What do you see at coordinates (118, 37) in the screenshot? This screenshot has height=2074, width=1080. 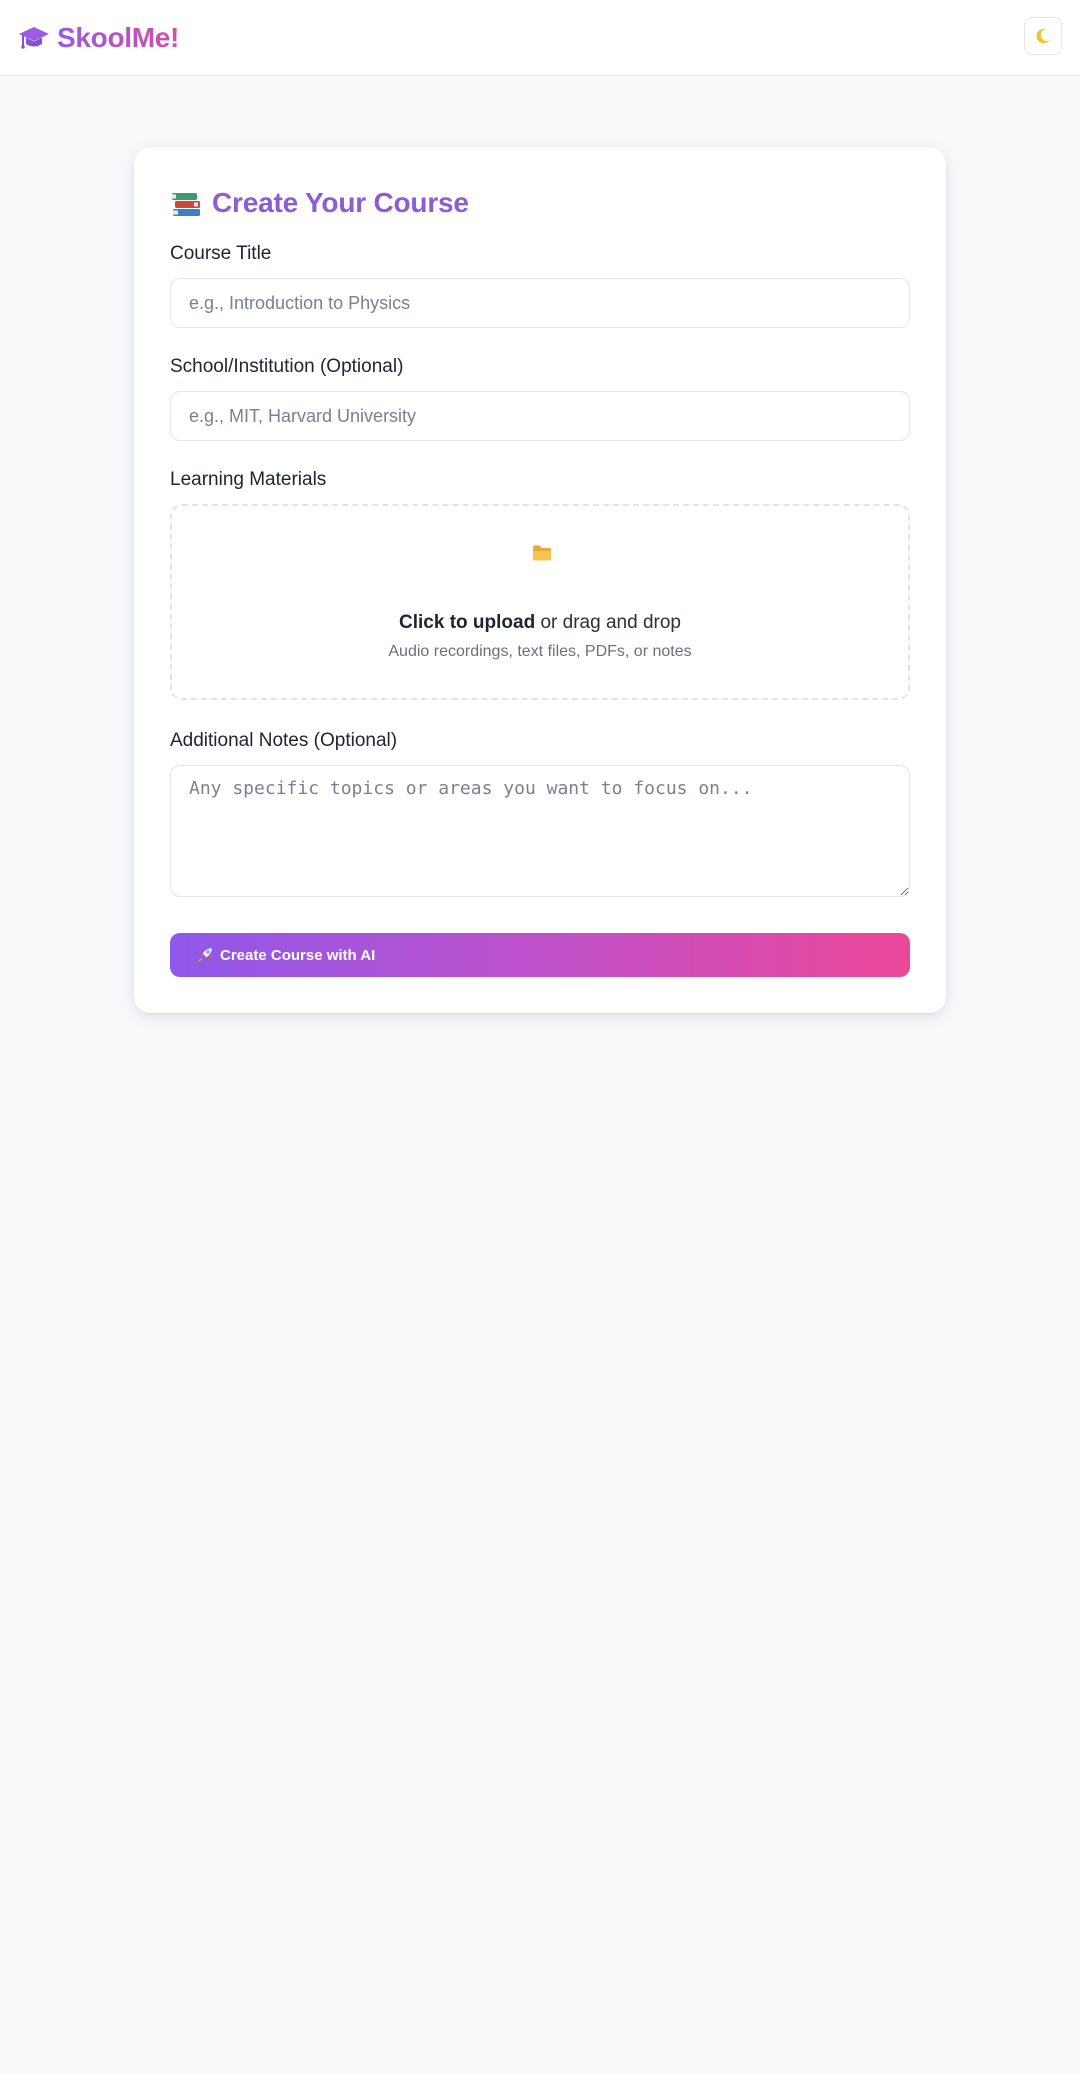 I see `app-name: SkoolMe!` at bounding box center [118, 37].